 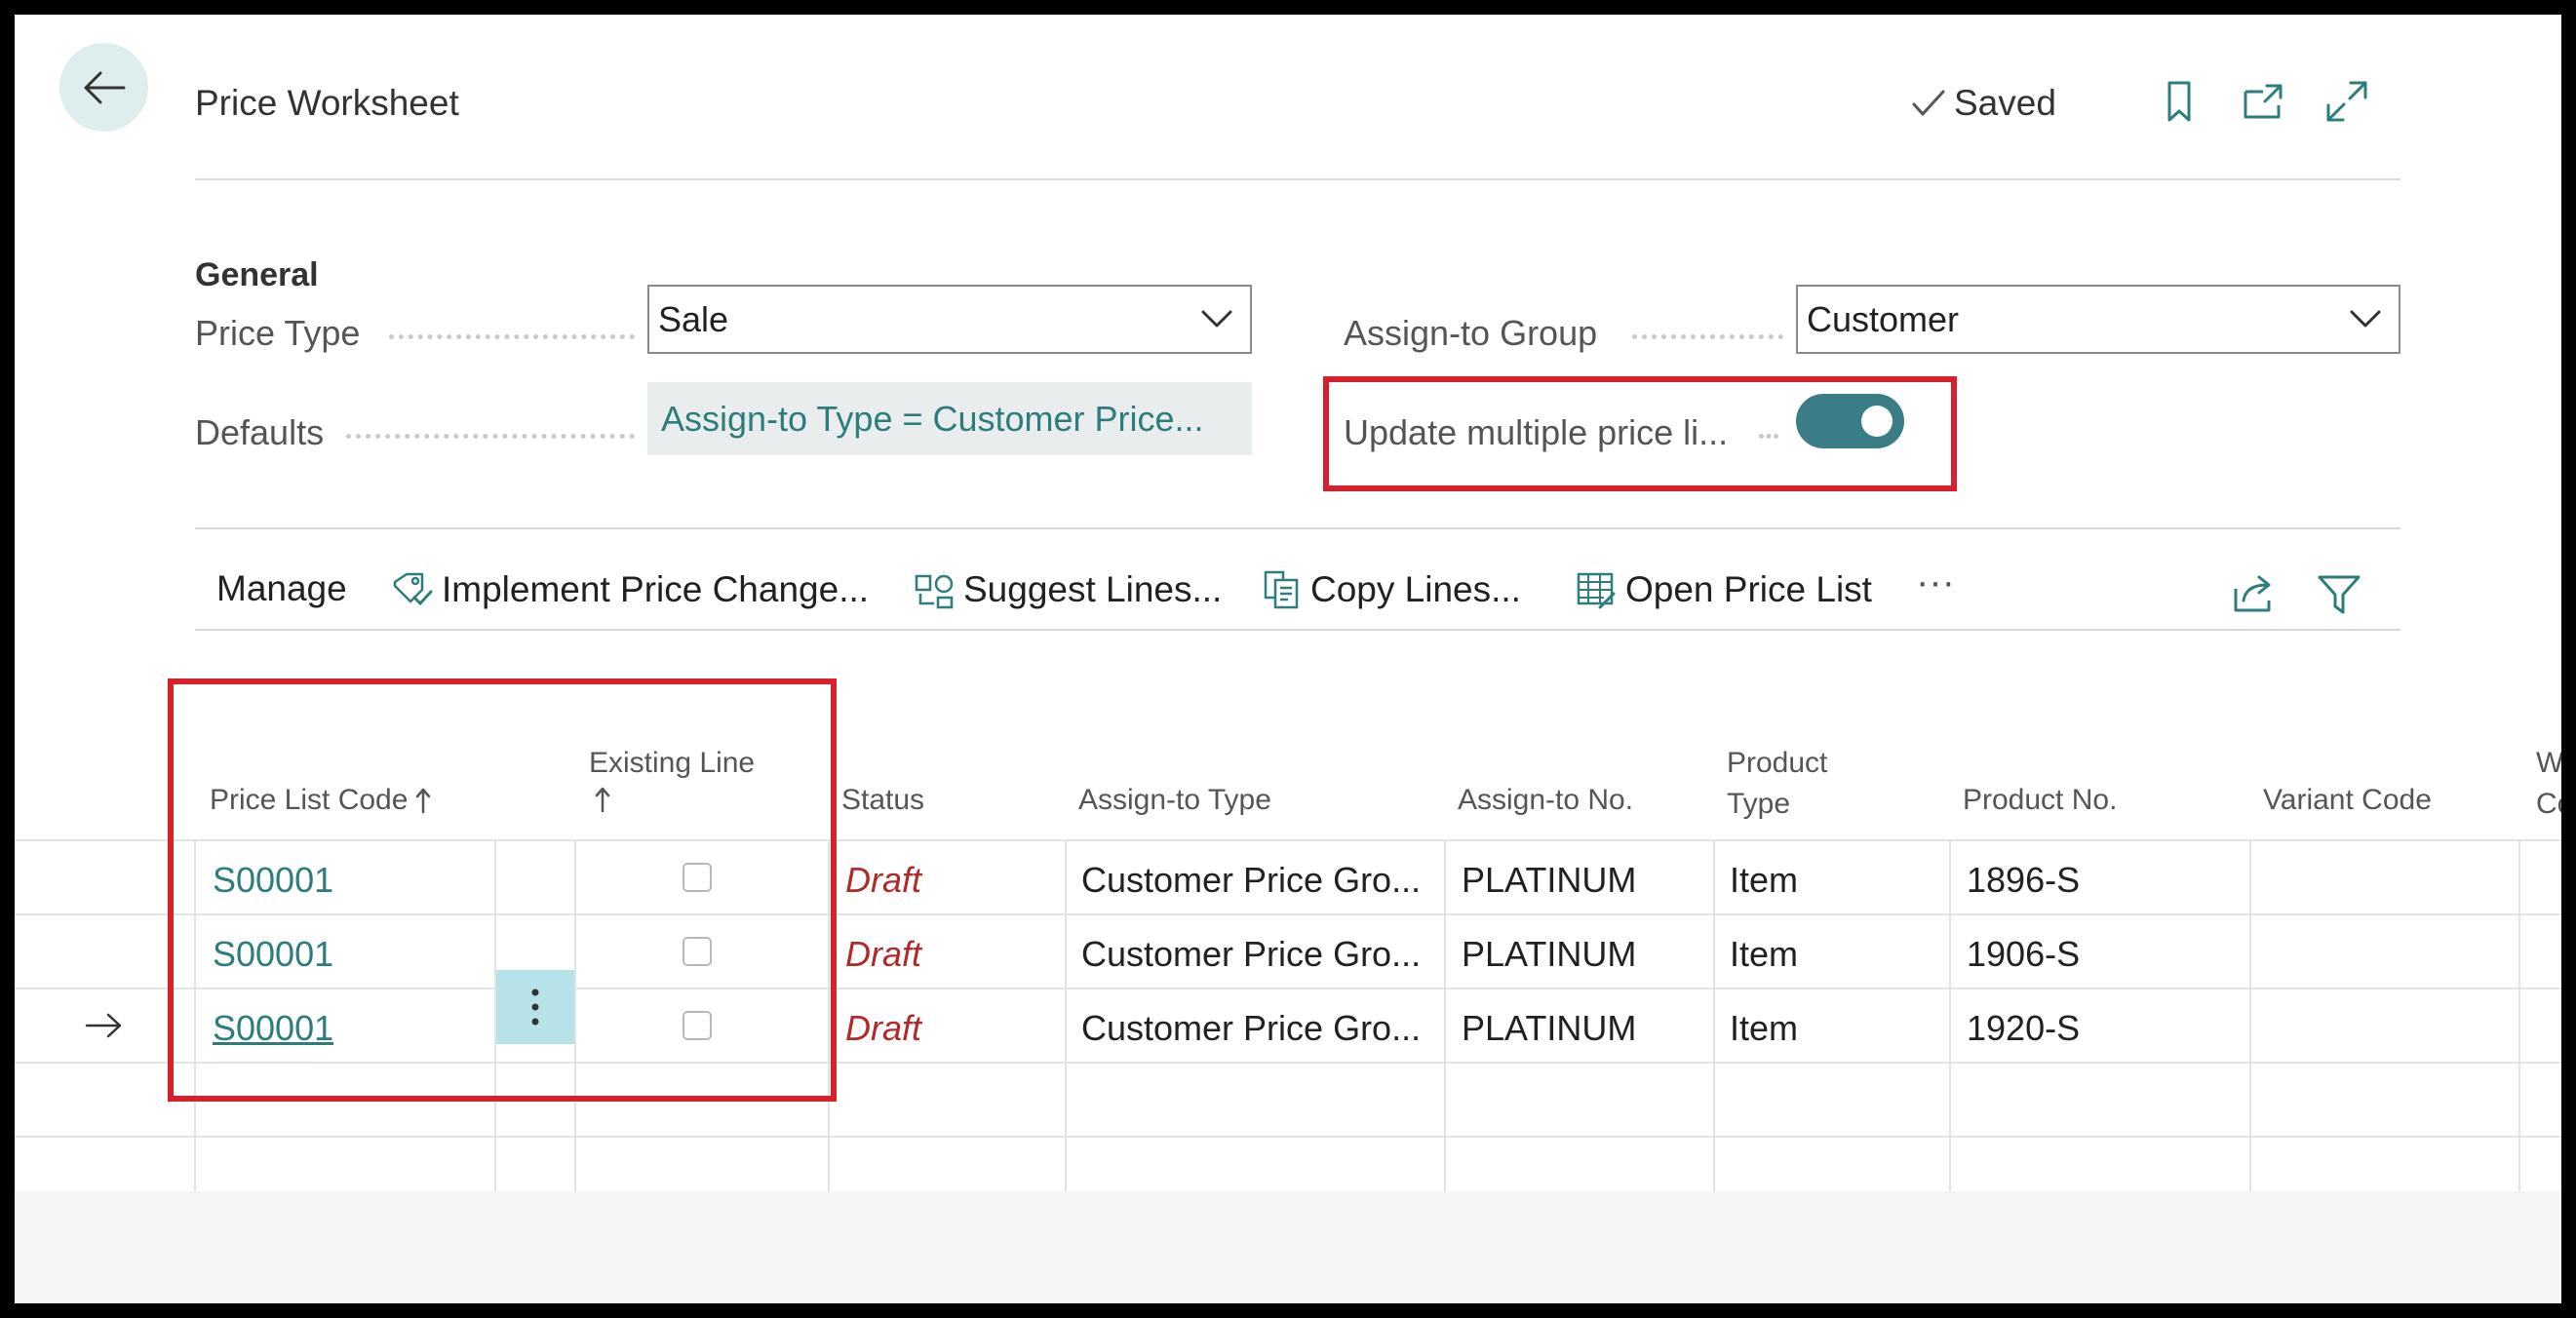 I want to click on row-2-product-no: 1906-S, so click(x=2023, y=954).